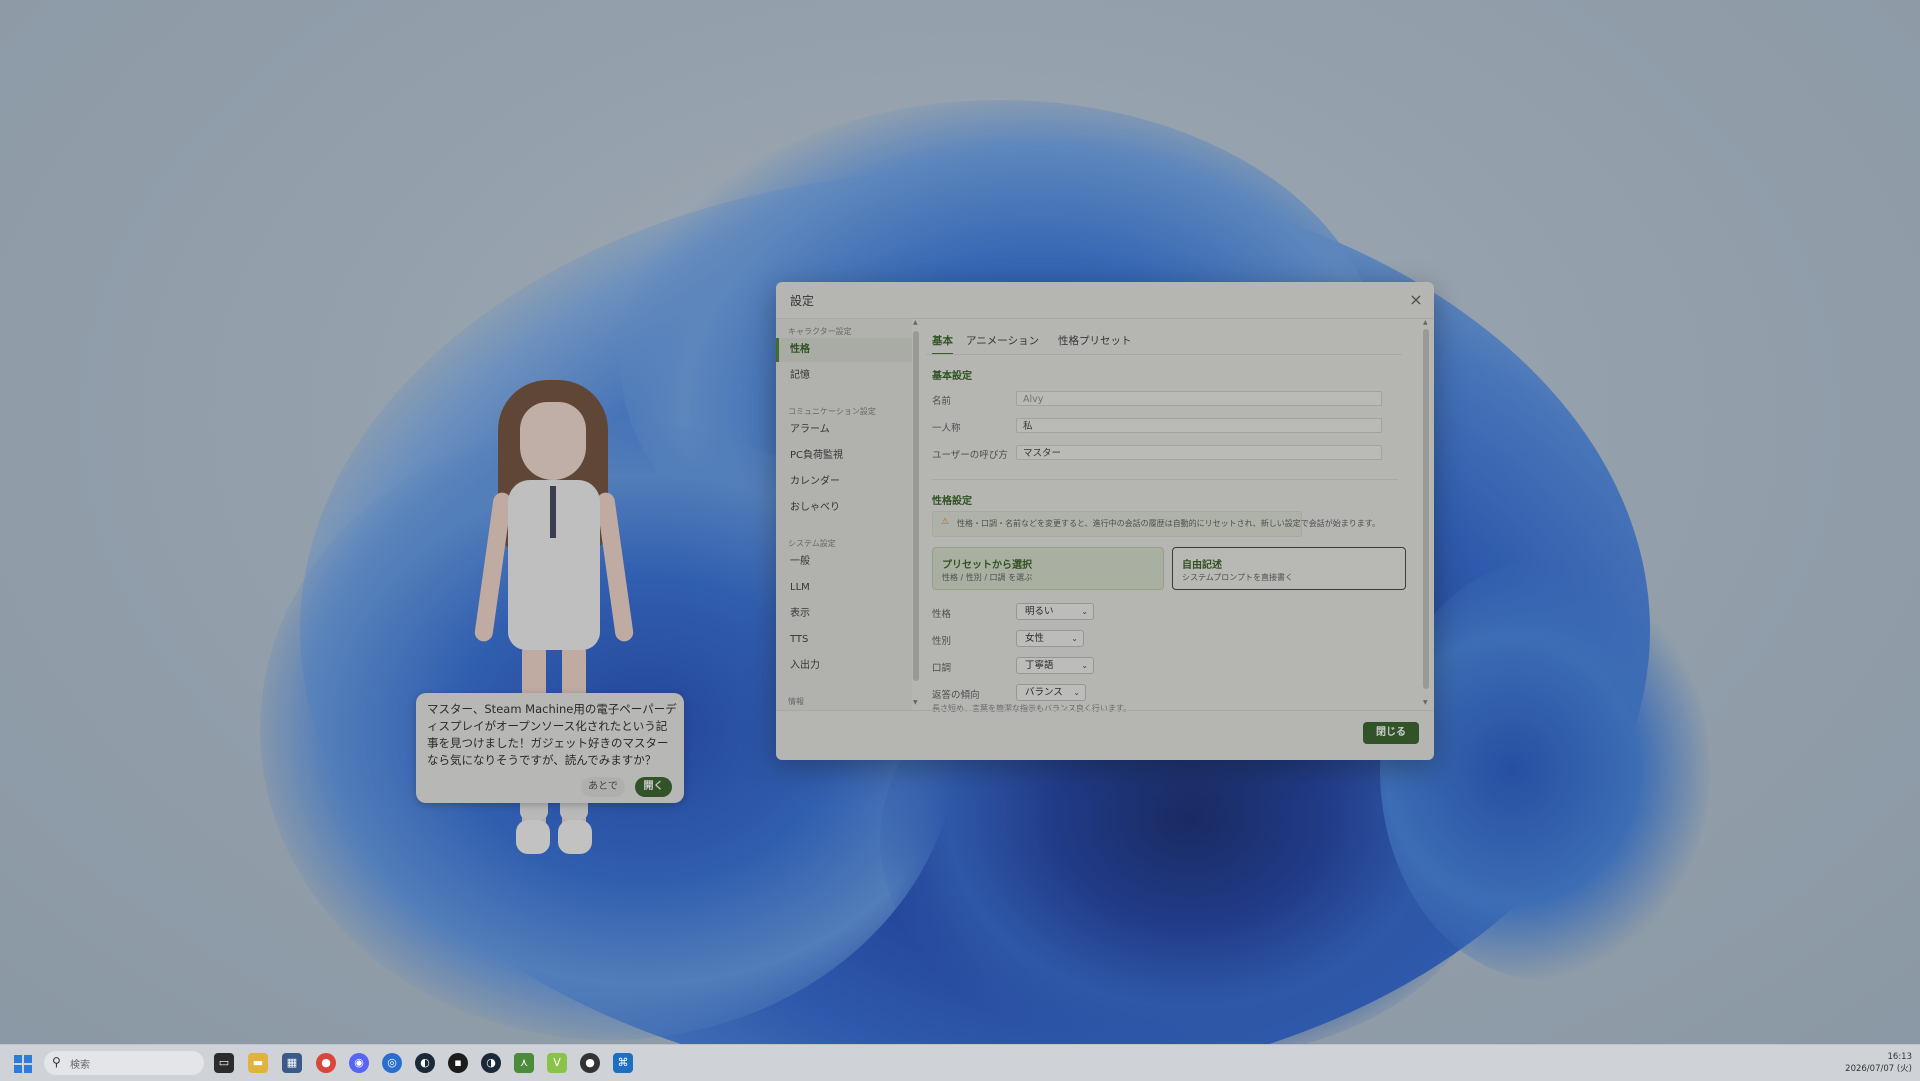  Describe the element at coordinates (1055, 665) in the screenshot. I see `tone-select: 丁寧語 ⌄` at that location.